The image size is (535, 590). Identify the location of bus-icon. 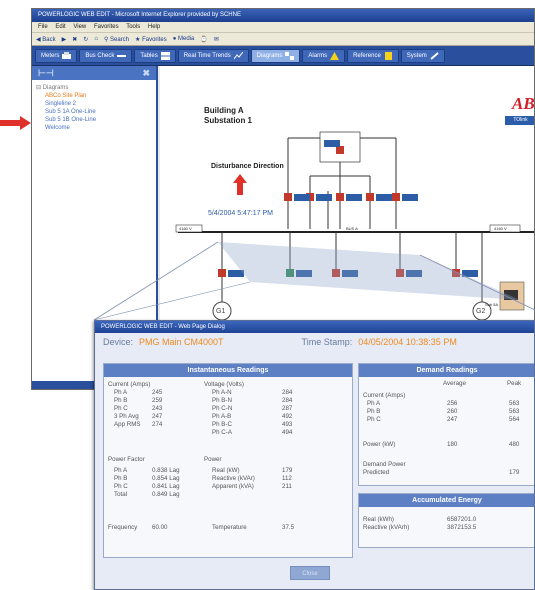
(122, 55).